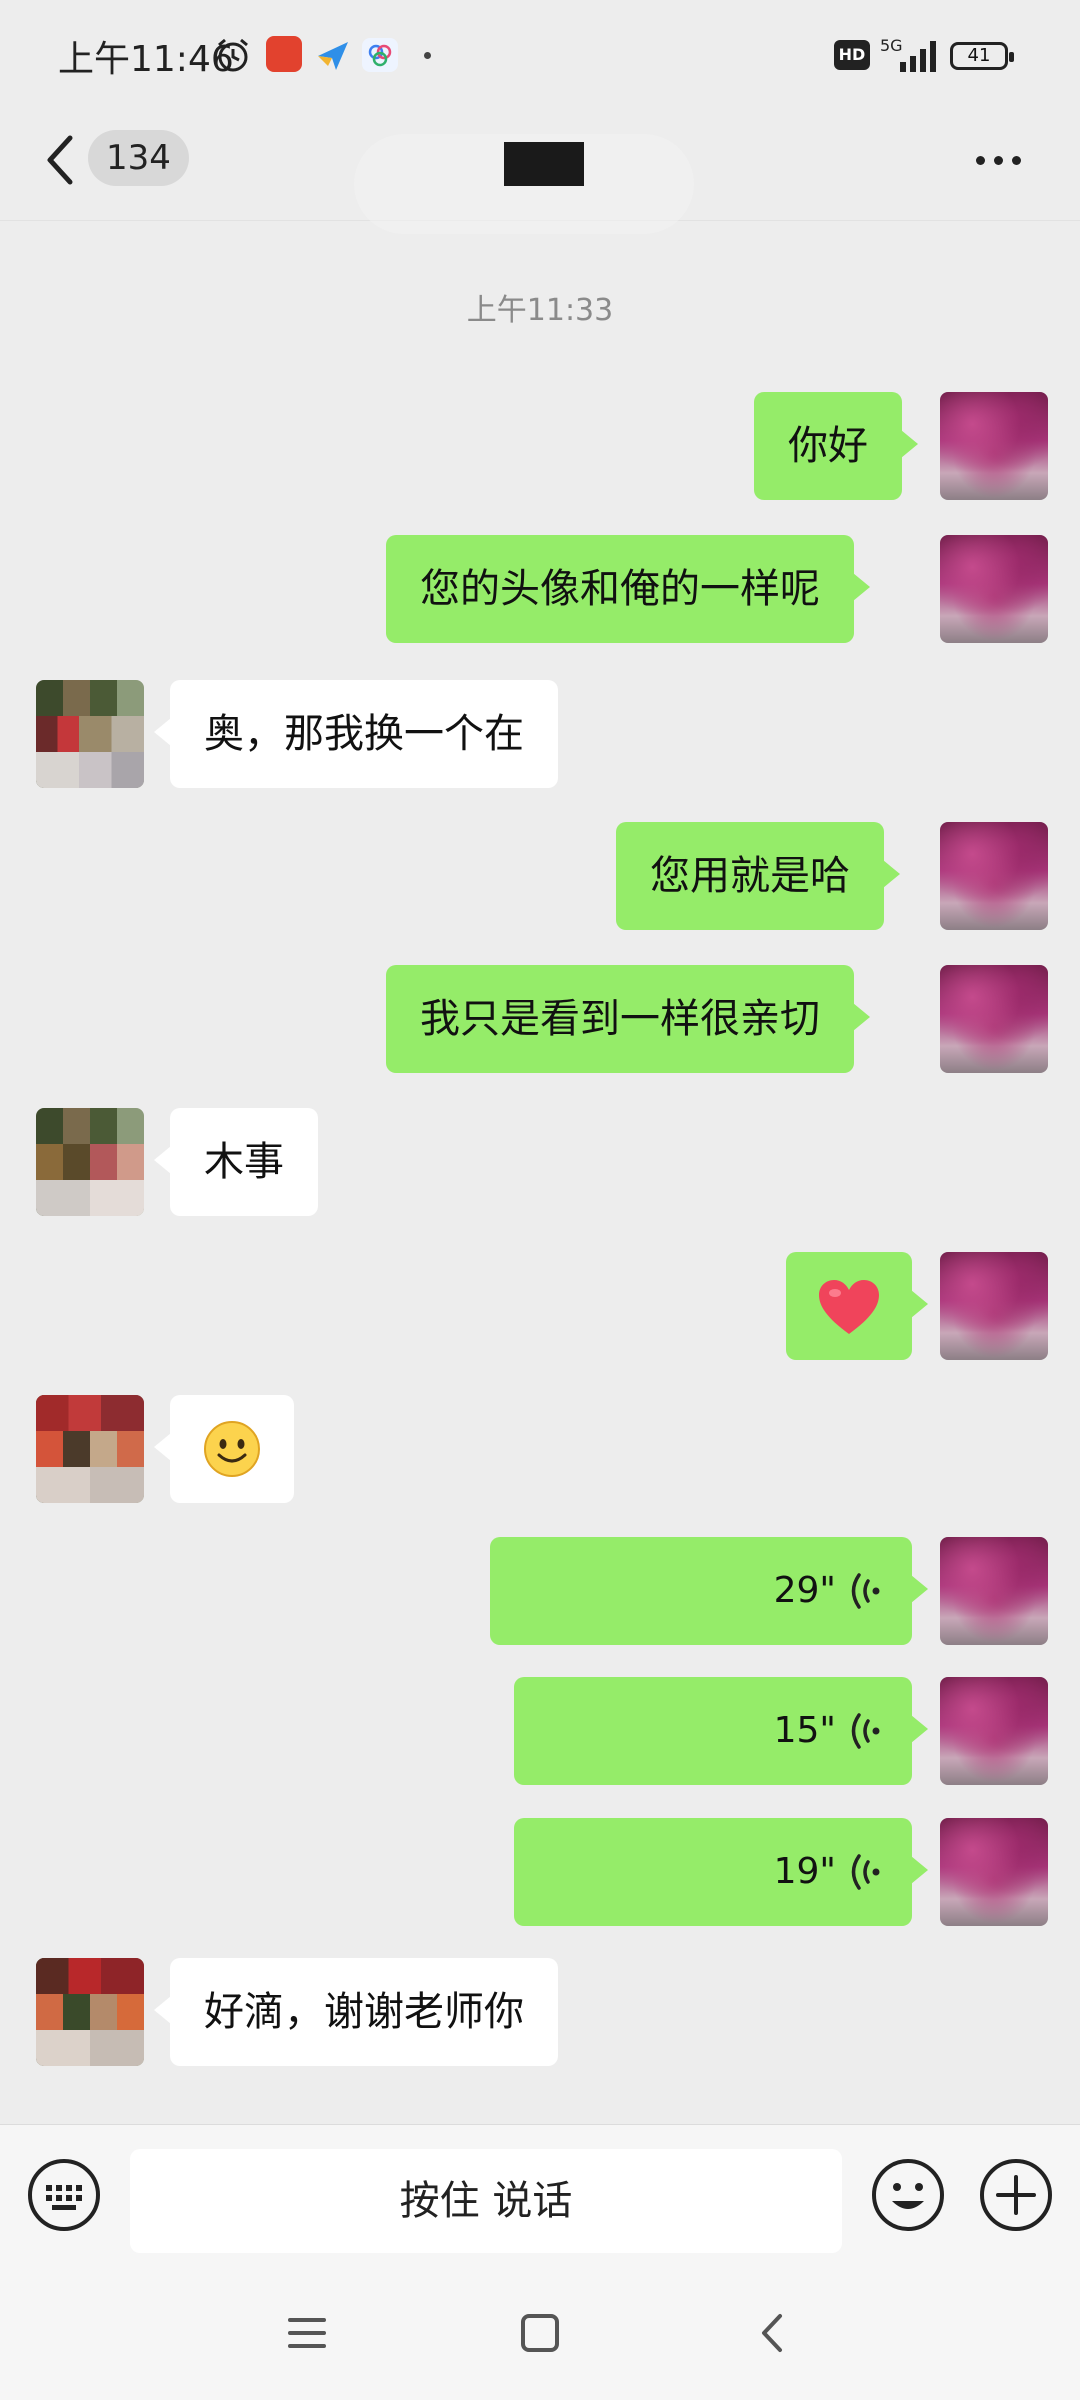 The height and width of the screenshot is (2400, 1080). I want to click on status-bar: 上午11:46 HD 5G 41, so click(540, 55).